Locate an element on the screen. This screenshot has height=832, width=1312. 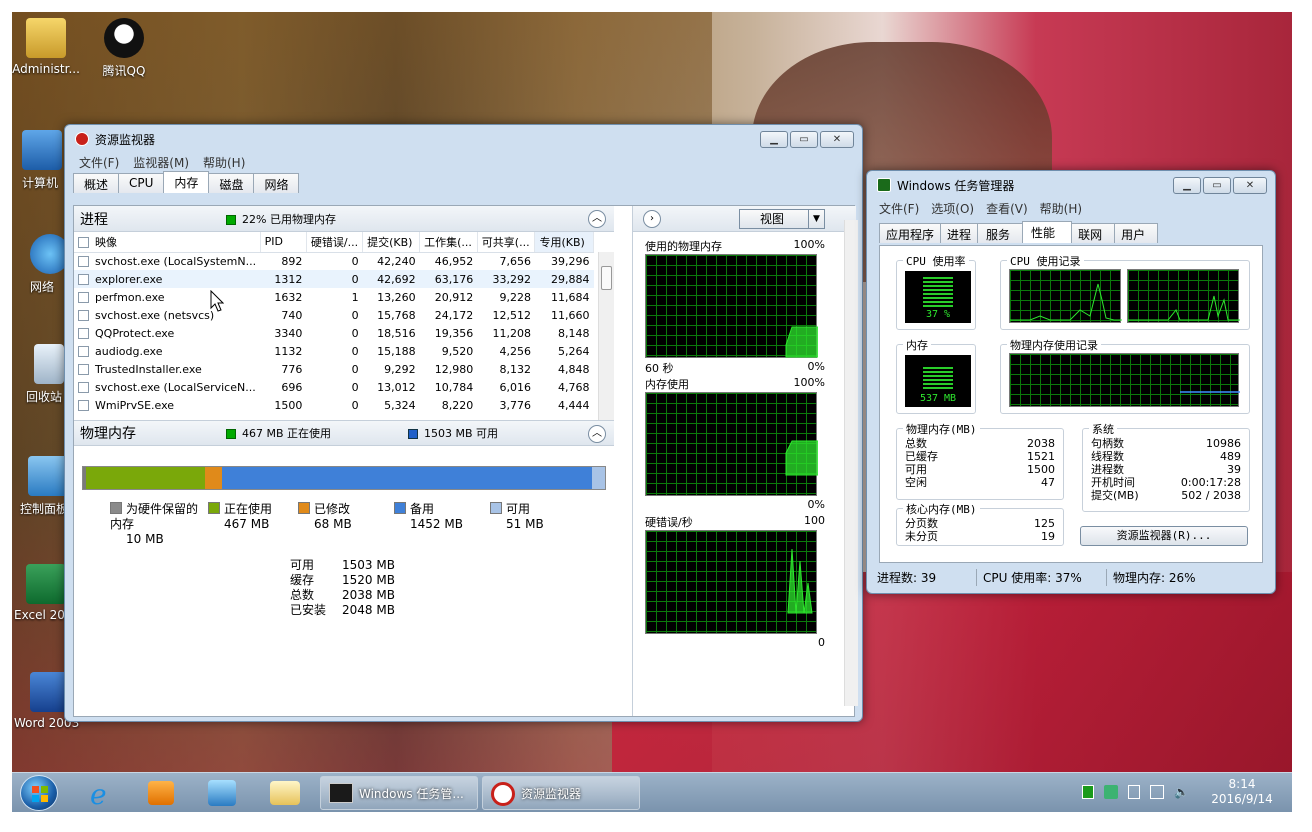
pinned-explorer-folder-icon is located at coordinates (285, 793).